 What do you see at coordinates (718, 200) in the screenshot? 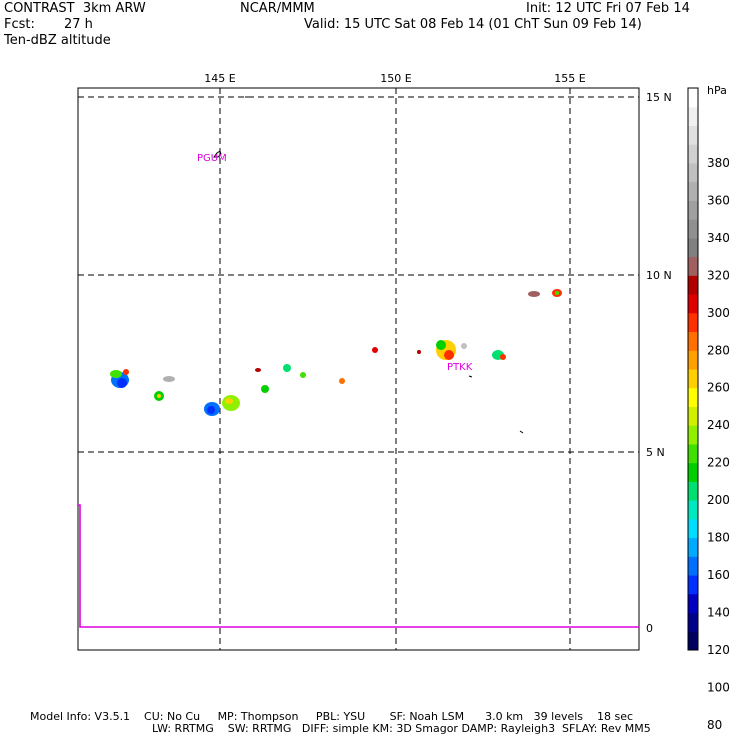
I see `colorbar-label: 360` at bounding box center [718, 200].